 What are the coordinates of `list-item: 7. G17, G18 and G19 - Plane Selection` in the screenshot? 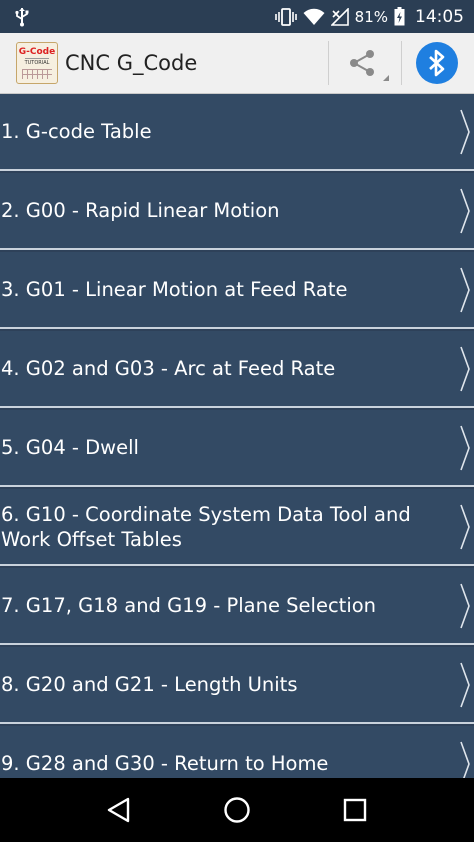 It's located at (237, 606).